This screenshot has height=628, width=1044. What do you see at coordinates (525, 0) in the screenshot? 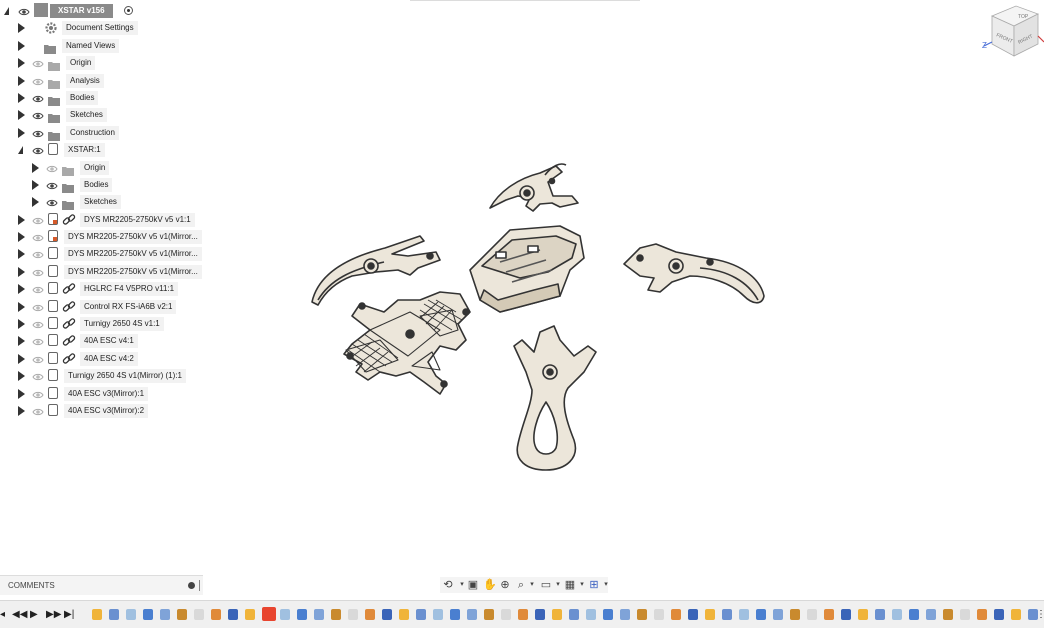
I see `viewport-top-edge` at bounding box center [525, 0].